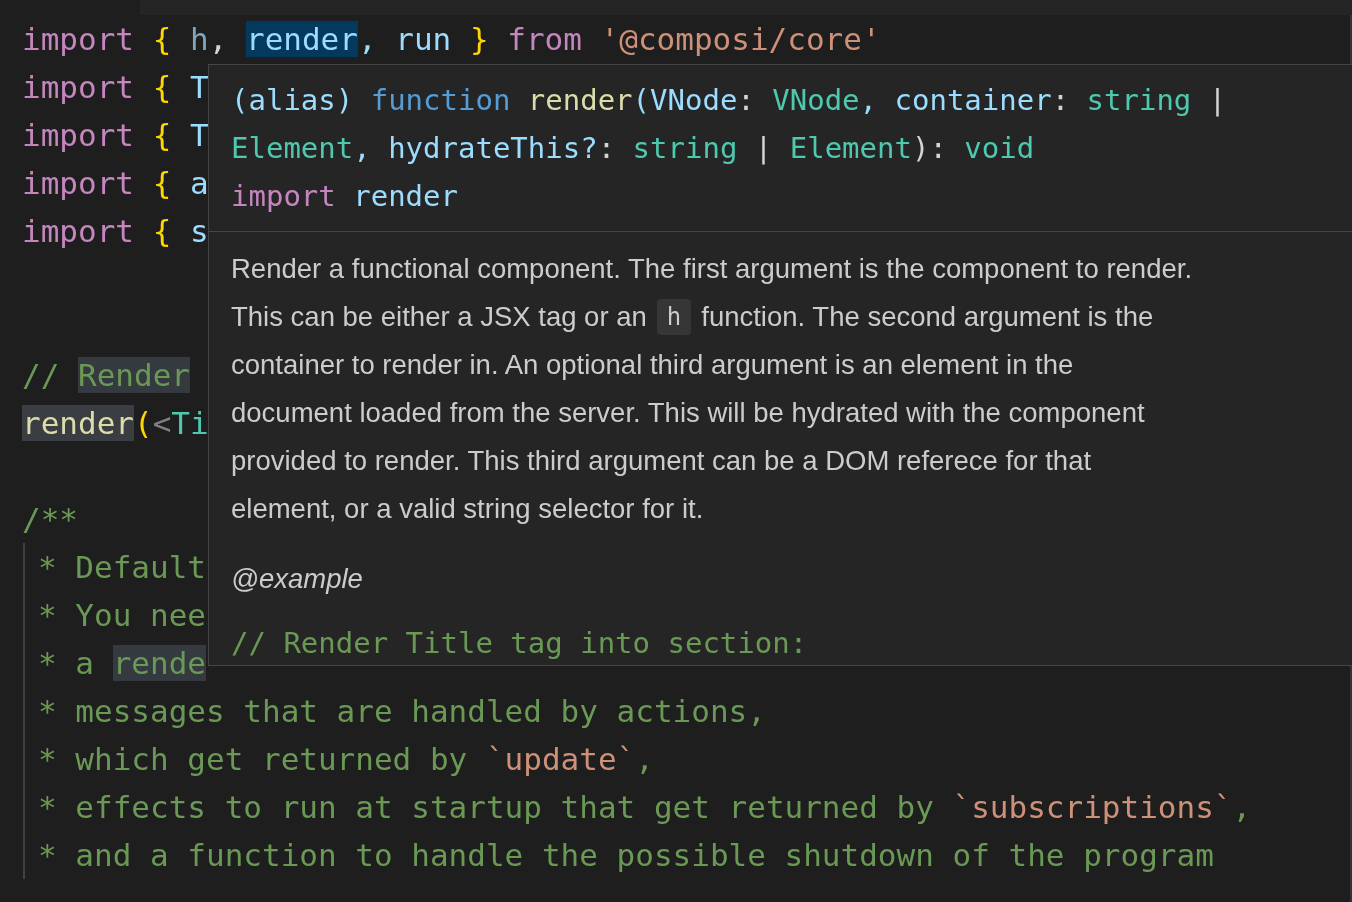 Image resolution: width=1352 pixels, height=902 pixels. Describe the element at coordinates (618, 855) in the screenshot. I see `code-line: * and a function to handle the possible shutdown of the program` at that location.